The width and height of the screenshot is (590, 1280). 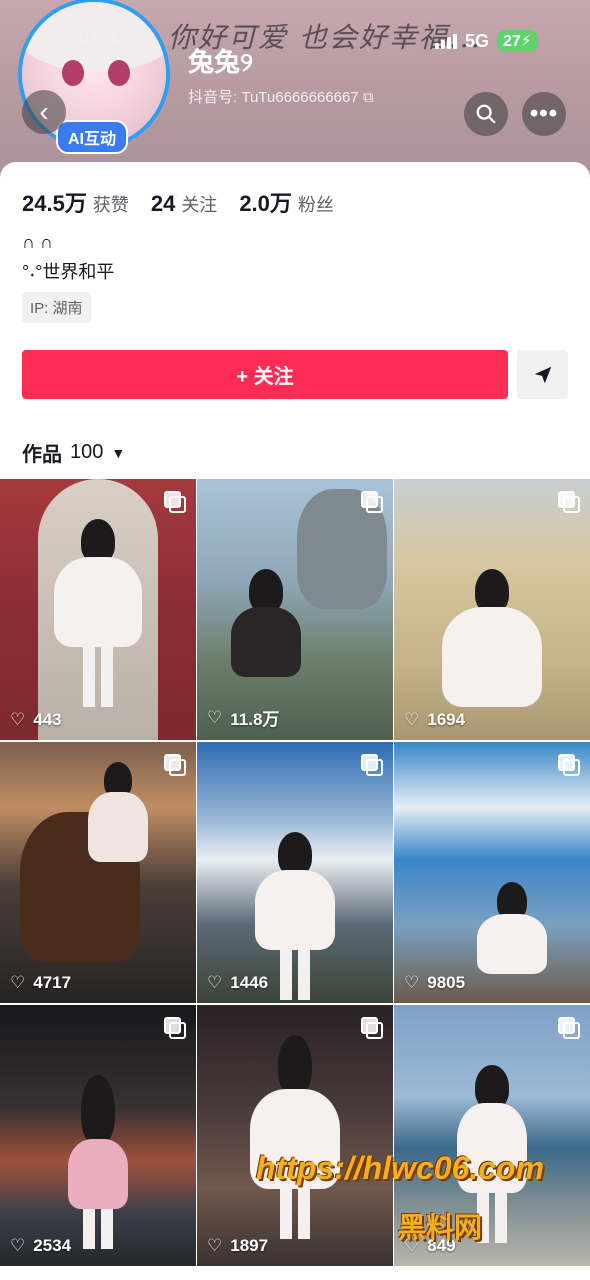 I want to click on like-value: 9805, so click(x=446, y=982).